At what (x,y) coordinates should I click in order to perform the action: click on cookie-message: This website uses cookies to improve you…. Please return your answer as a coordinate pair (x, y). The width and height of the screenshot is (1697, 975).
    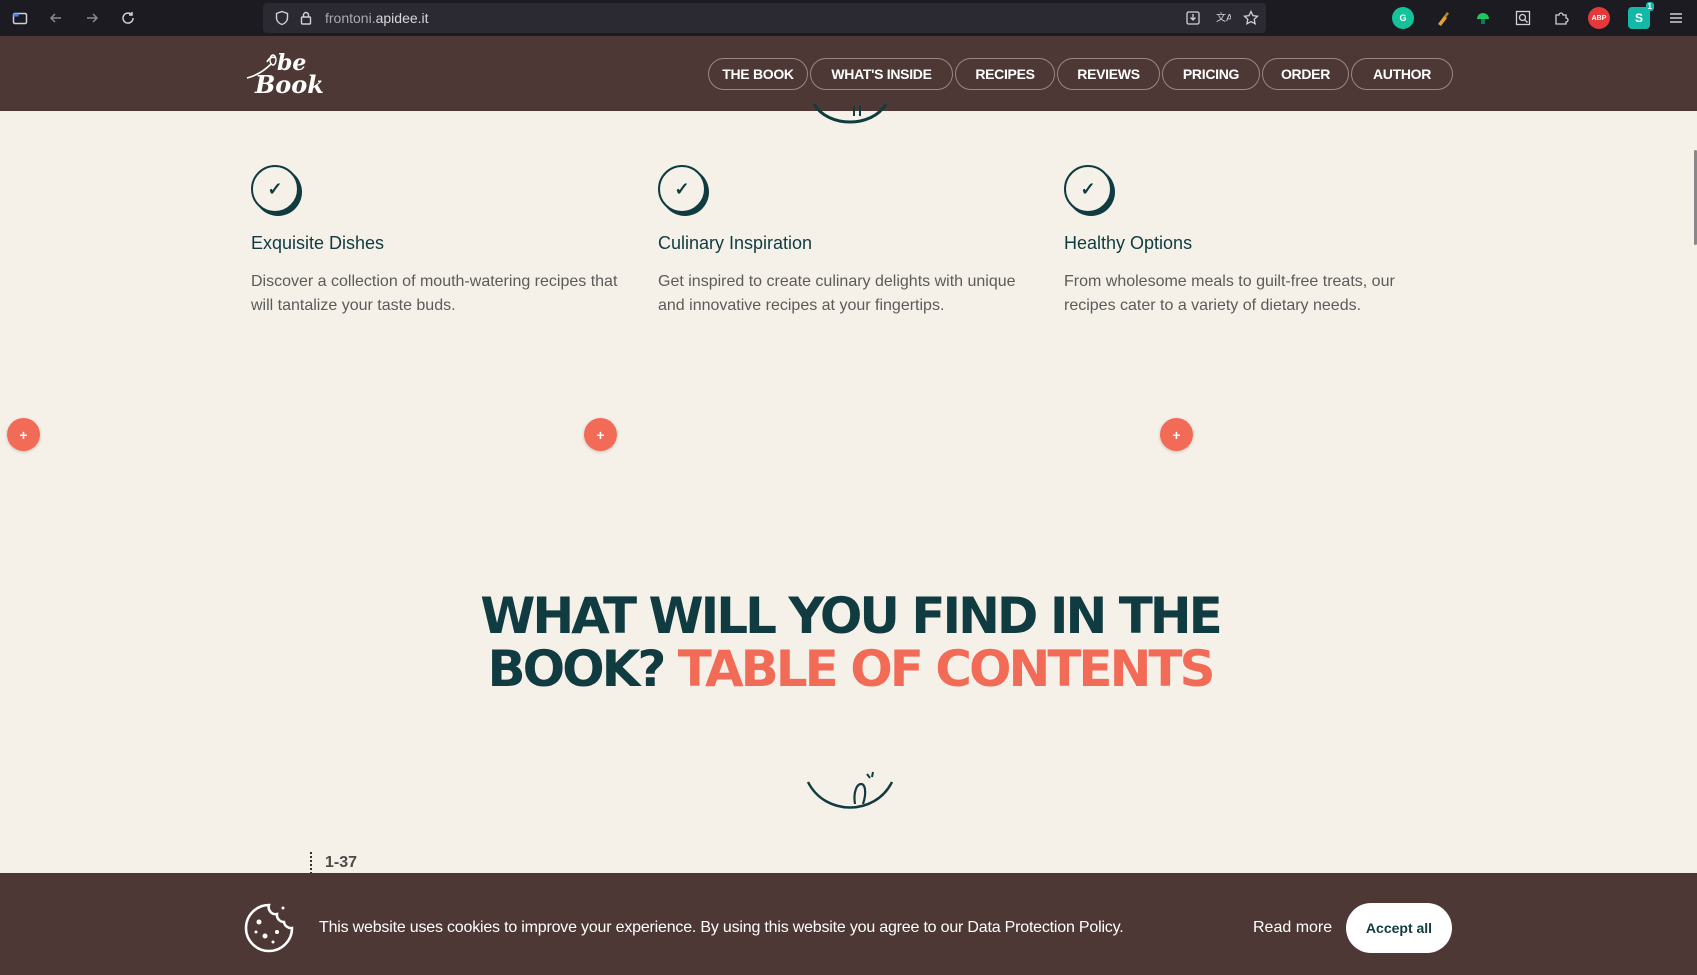
    Looking at the image, I should click on (721, 927).